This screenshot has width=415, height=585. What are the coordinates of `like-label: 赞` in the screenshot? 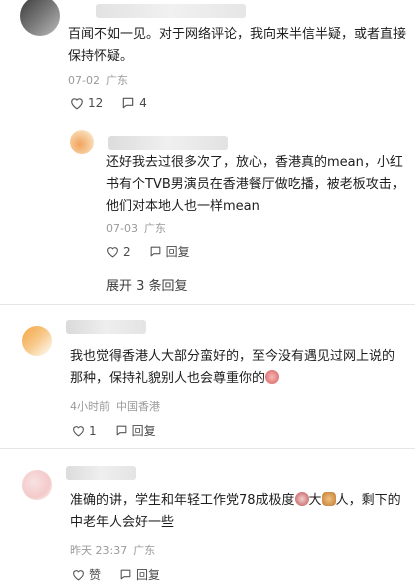 It's located at (95, 575).